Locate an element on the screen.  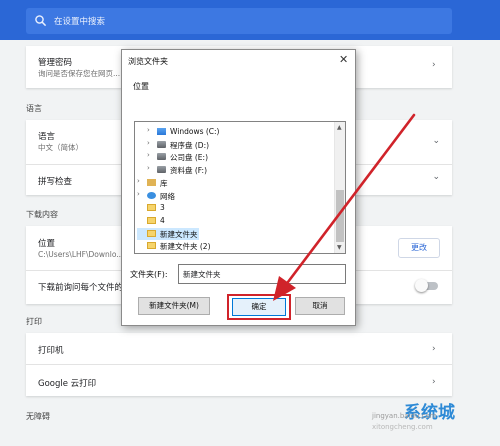
watermark-site: jingyan.baidu.com is located at coordinates (404, 416).